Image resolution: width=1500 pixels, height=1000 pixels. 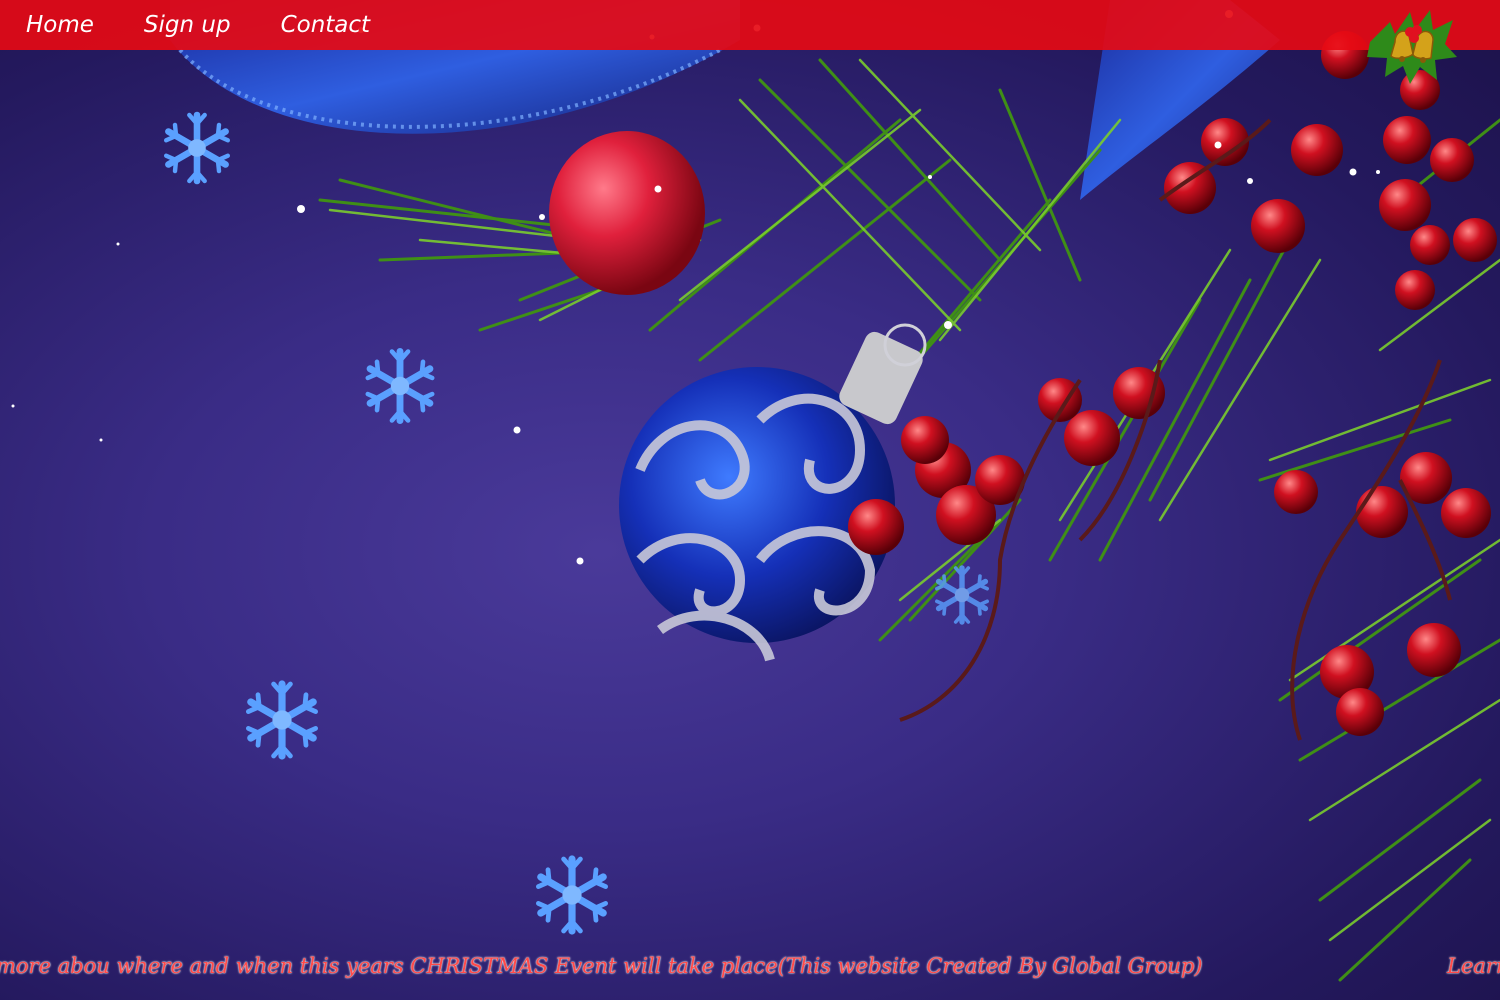 What do you see at coordinates (1412, 47) in the screenshot?
I see `christmas-bells-icon` at bounding box center [1412, 47].